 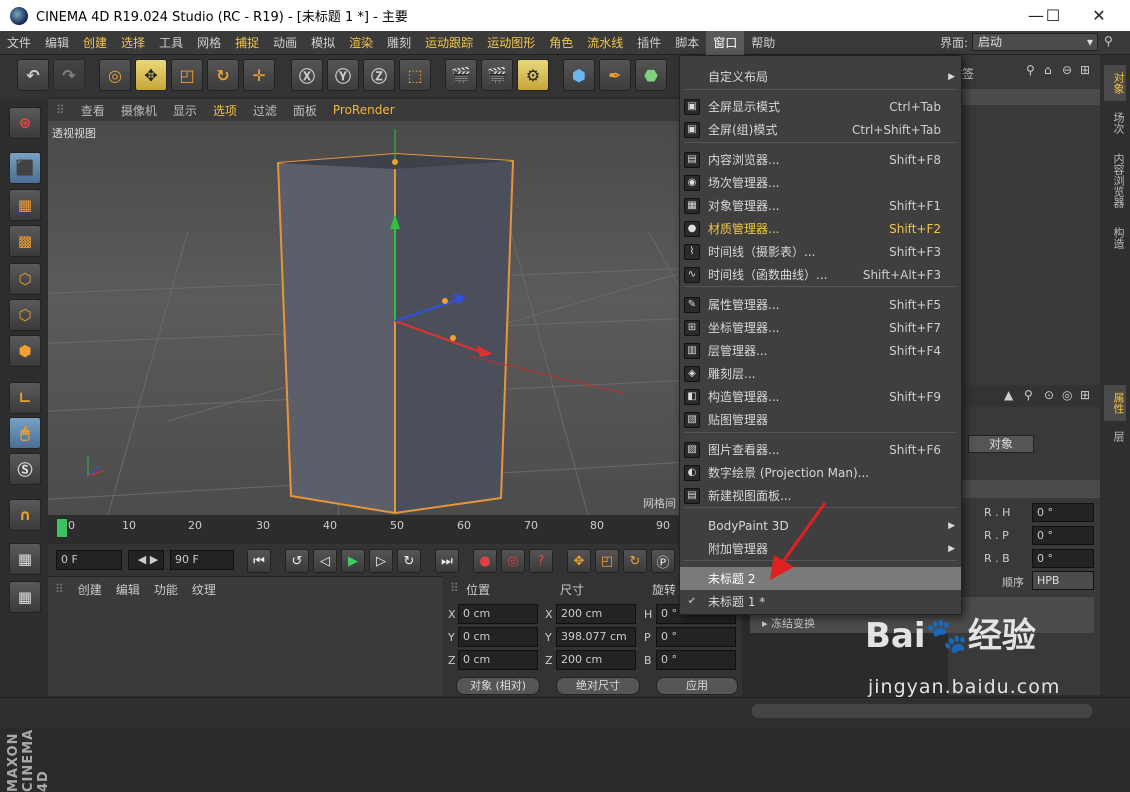 I want to click on horizontal-scrollbar, so click(x=922, y=711).